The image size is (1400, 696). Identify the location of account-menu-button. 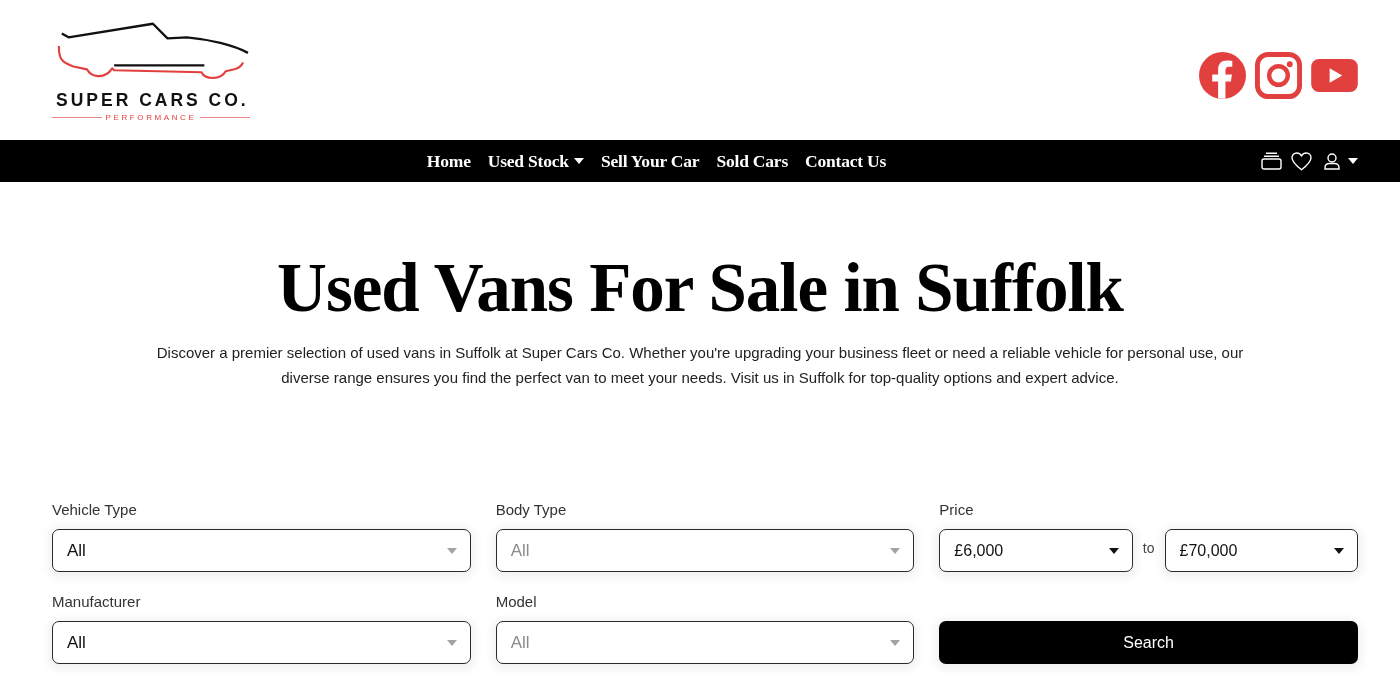
(1341, 161).